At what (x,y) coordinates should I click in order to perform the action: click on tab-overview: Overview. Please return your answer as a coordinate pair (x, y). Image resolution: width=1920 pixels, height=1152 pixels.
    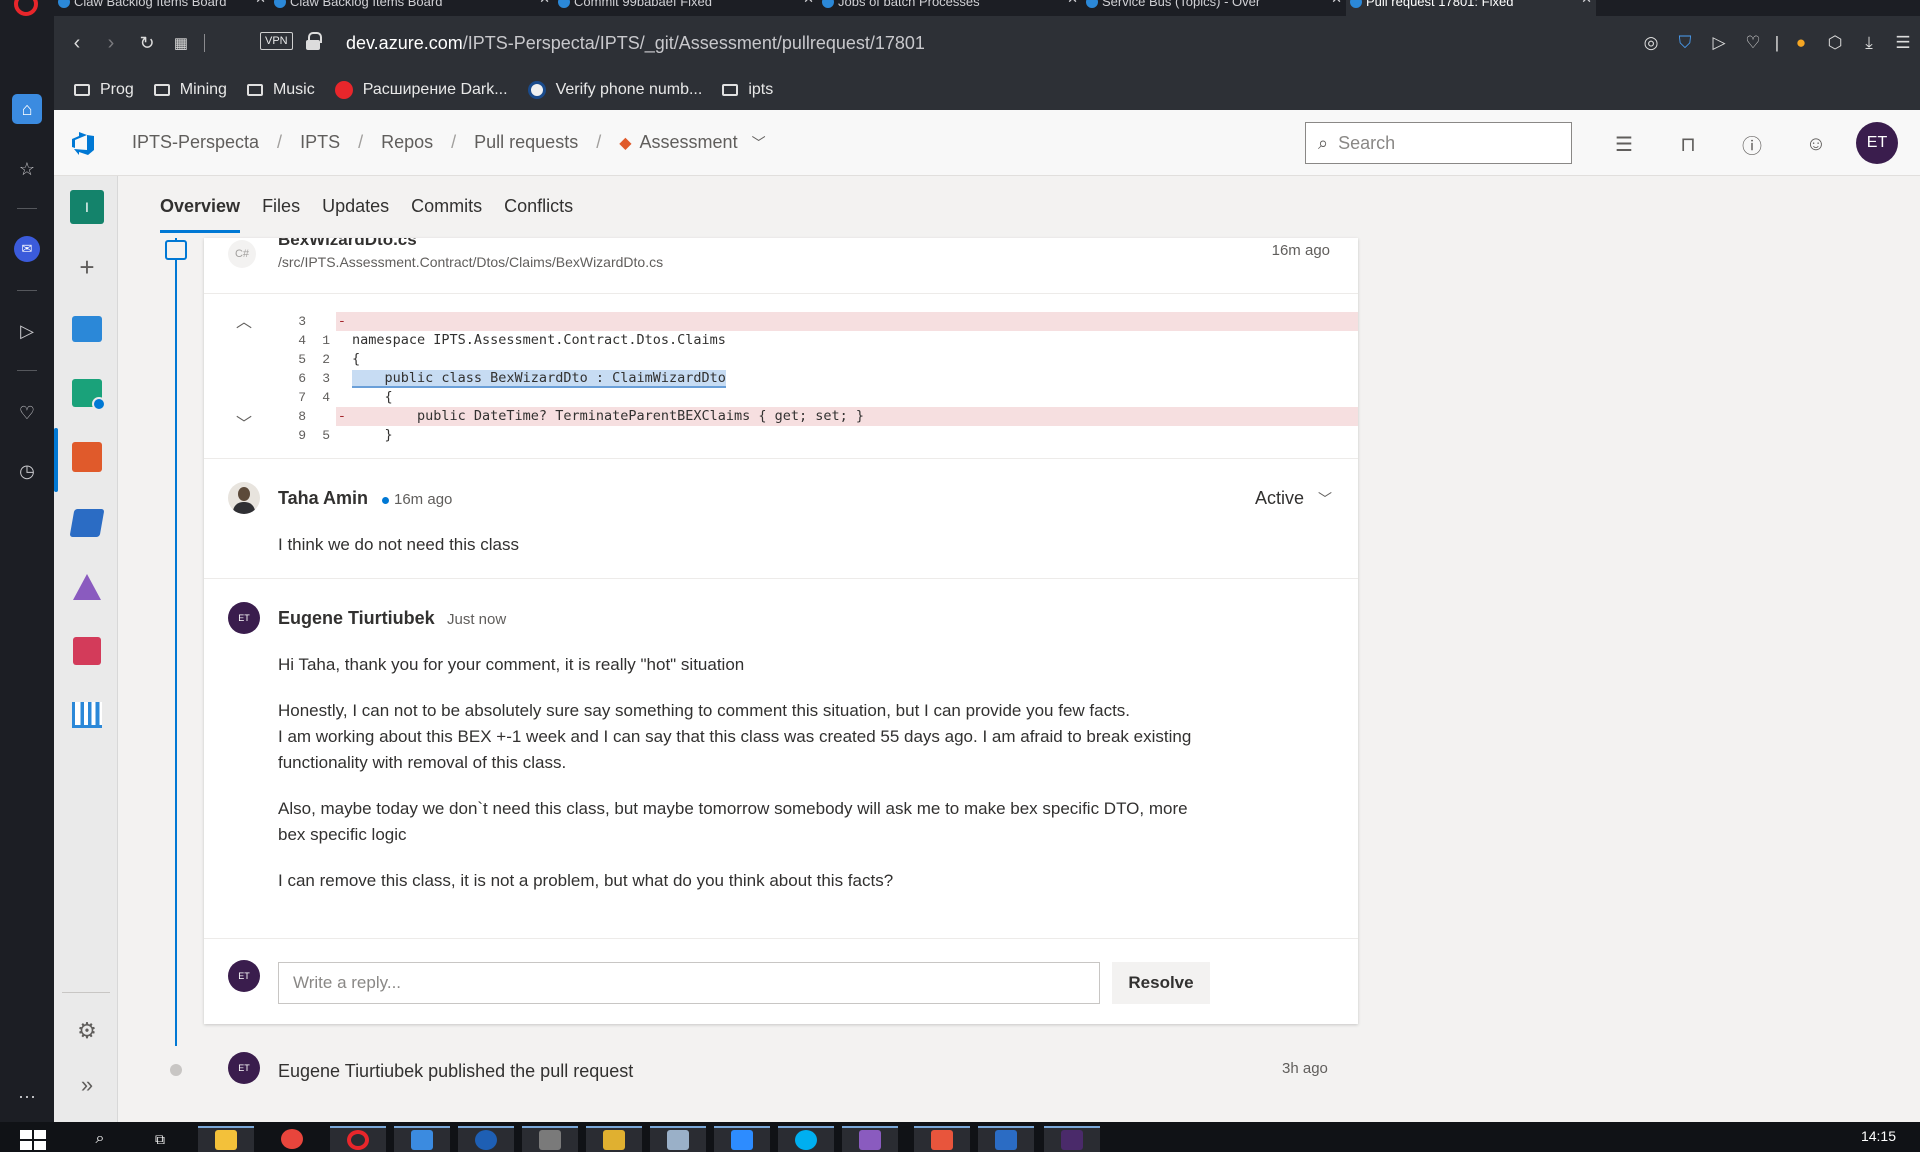
    Looking at the image, I should click on (200, 214).